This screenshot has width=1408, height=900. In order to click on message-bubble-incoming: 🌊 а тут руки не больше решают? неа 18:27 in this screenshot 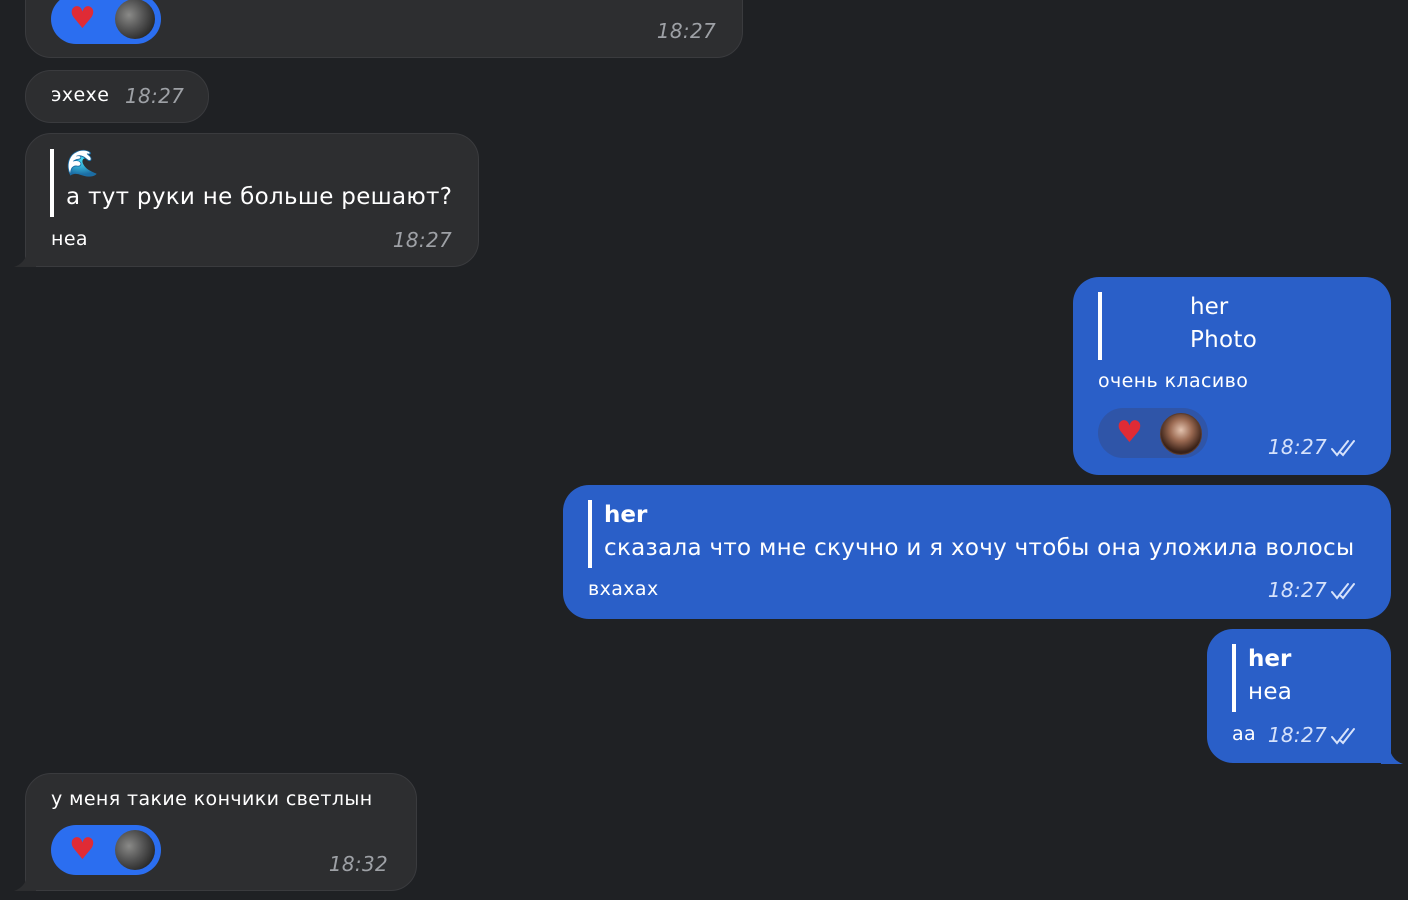, I will do `click(246, 200)`.